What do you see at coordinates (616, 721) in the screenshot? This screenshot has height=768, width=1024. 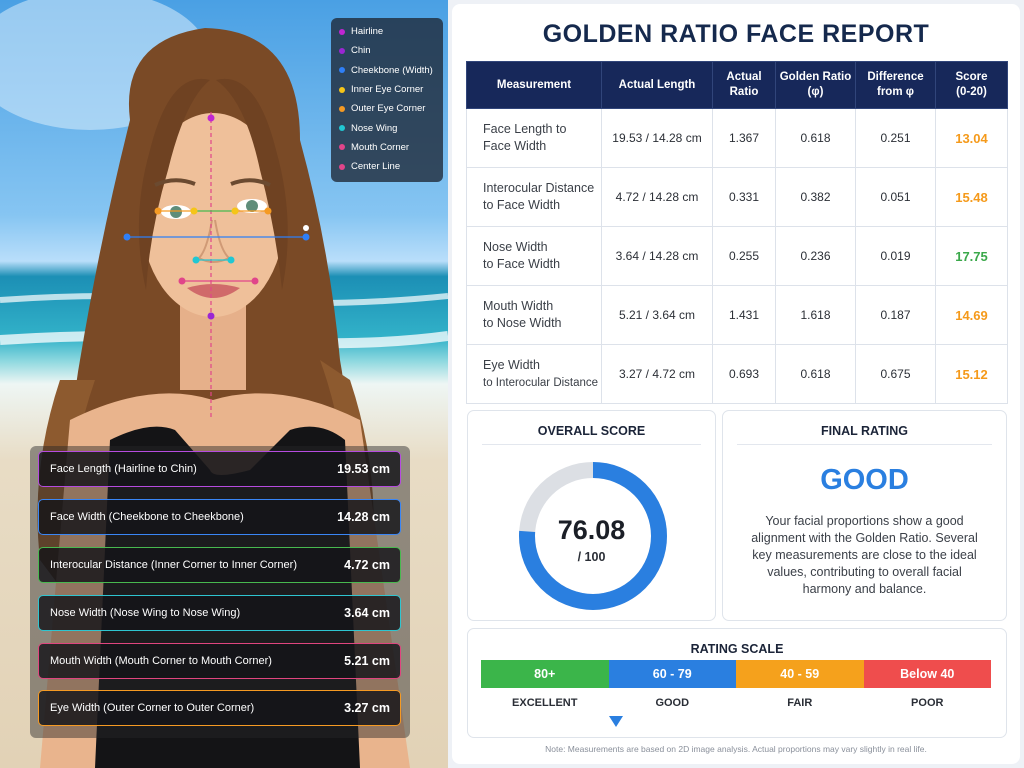 I see `current-rating-marker` at bounding box center [616, 721].